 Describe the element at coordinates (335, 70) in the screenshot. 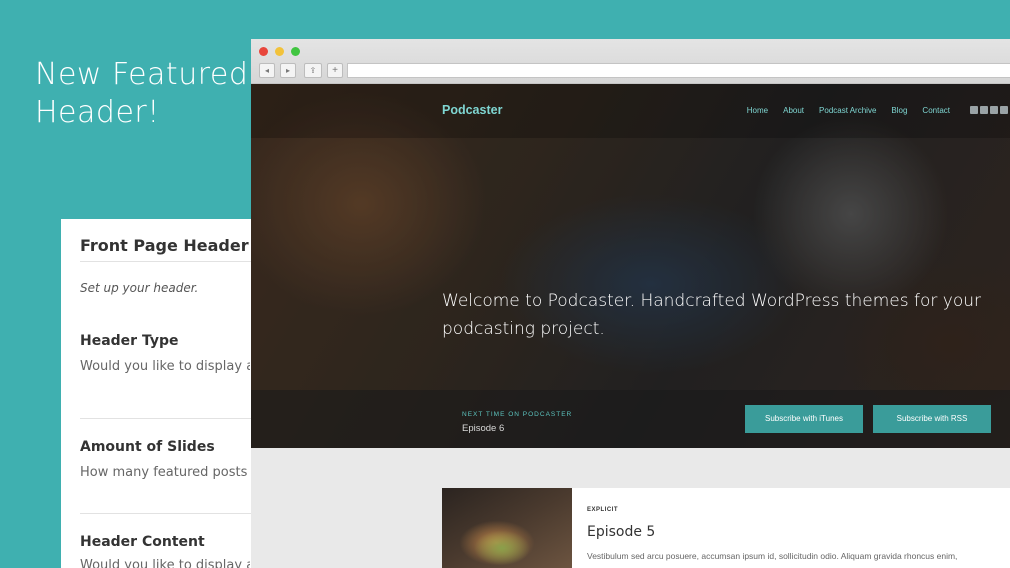

I see `add-tab-icon: +` at that location.